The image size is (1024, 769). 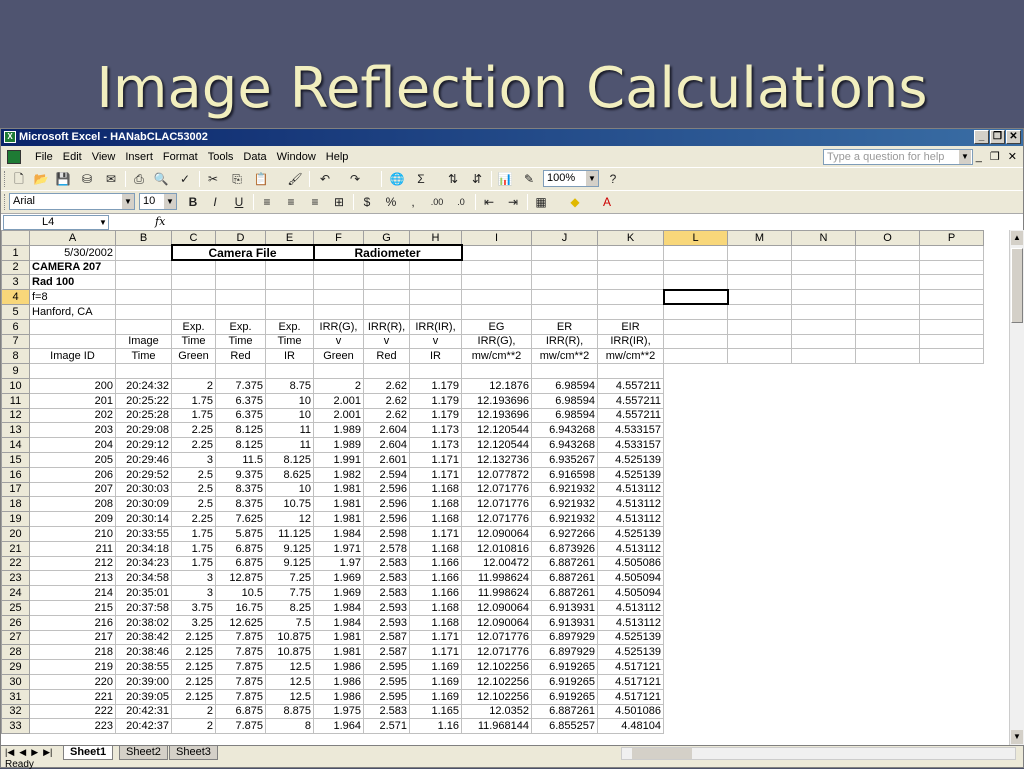 I want to click on column-header-b: B, so click(x=143, y=238).